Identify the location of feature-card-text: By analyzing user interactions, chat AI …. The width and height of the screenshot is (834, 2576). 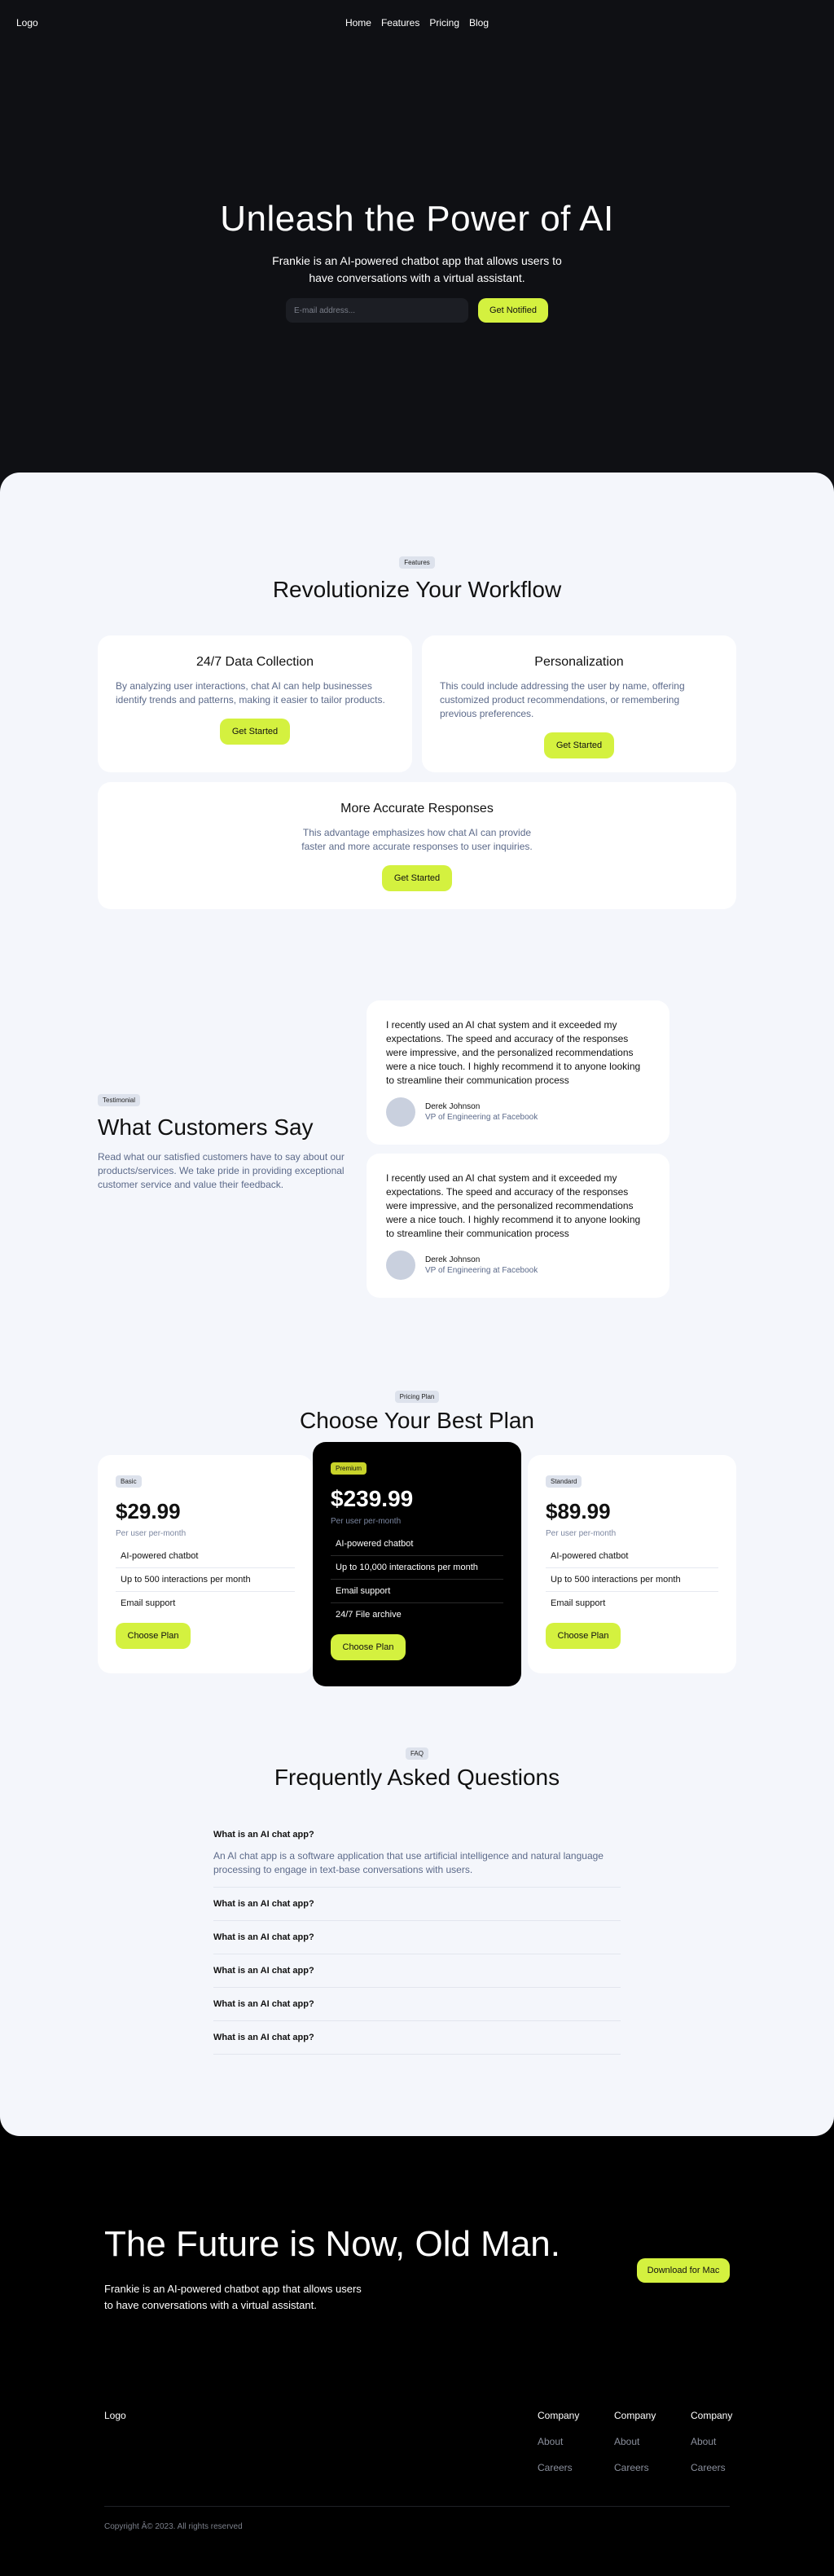
(250, 693).